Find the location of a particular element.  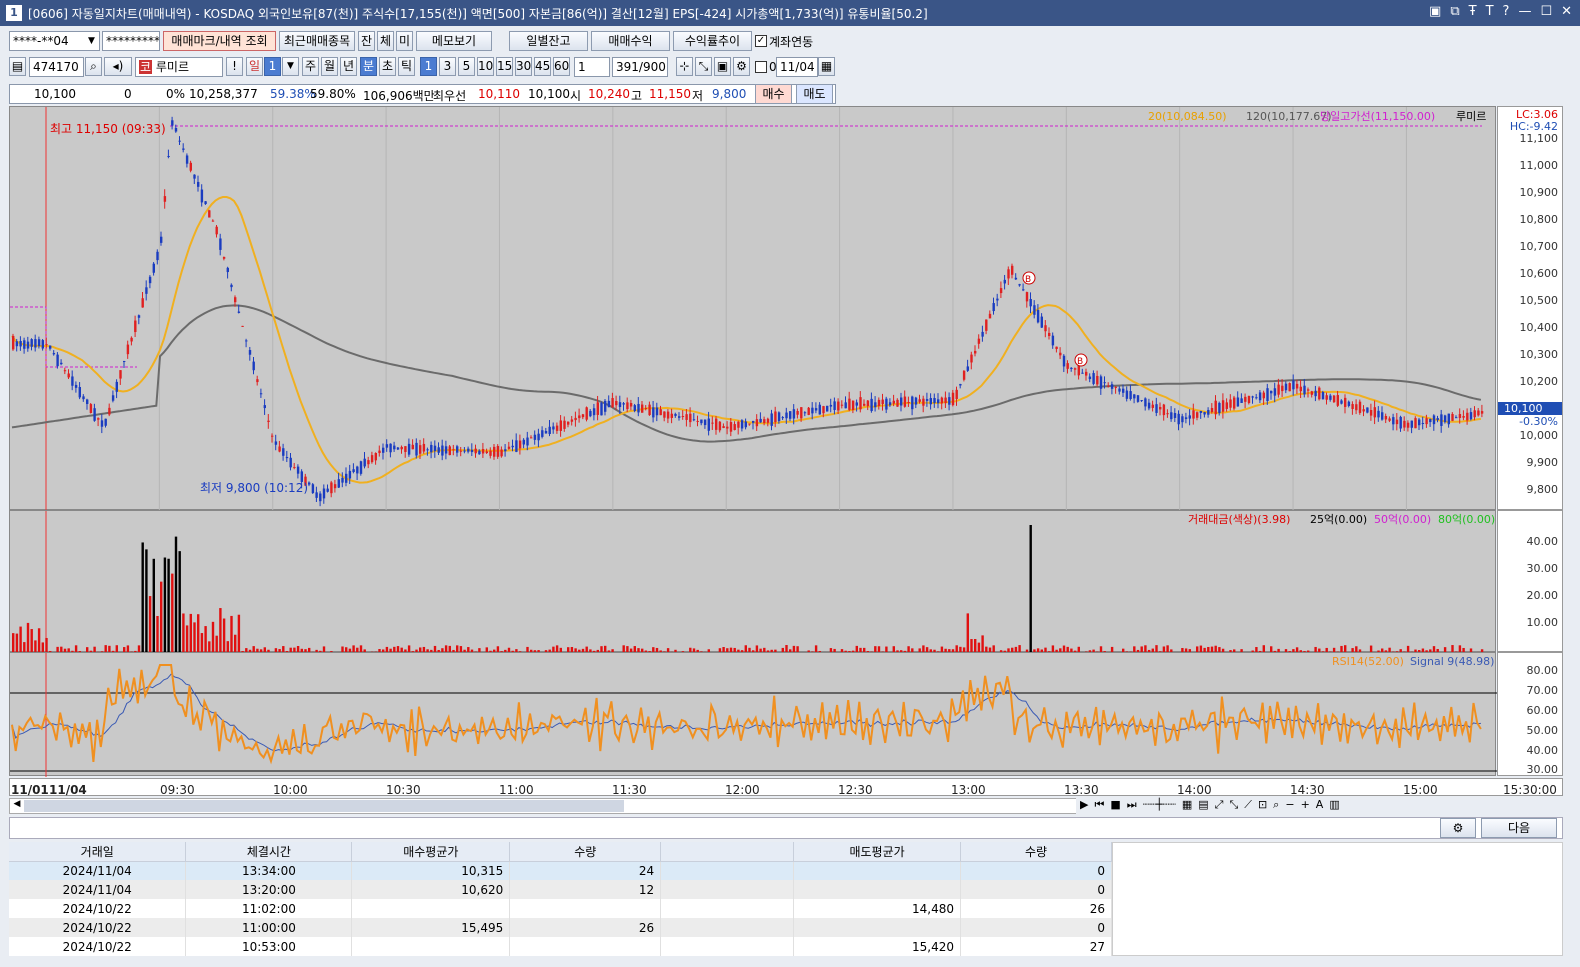

search-icon: ⌕ is located at coordinates (93, 66).